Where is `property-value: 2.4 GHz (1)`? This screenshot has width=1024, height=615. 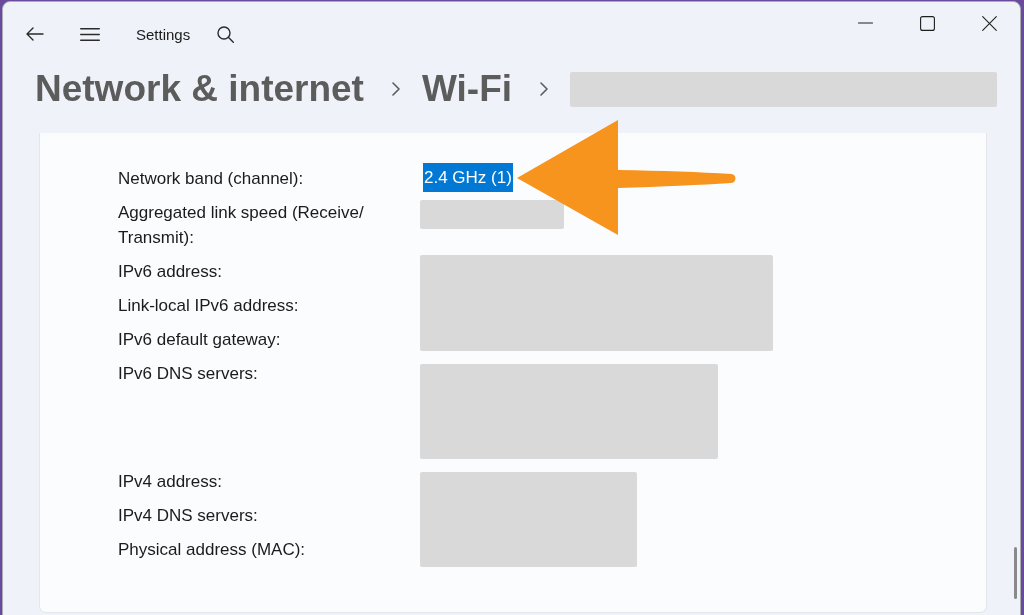
property-value: 2.4 GHz (1) is located at coordinates (468, 177).